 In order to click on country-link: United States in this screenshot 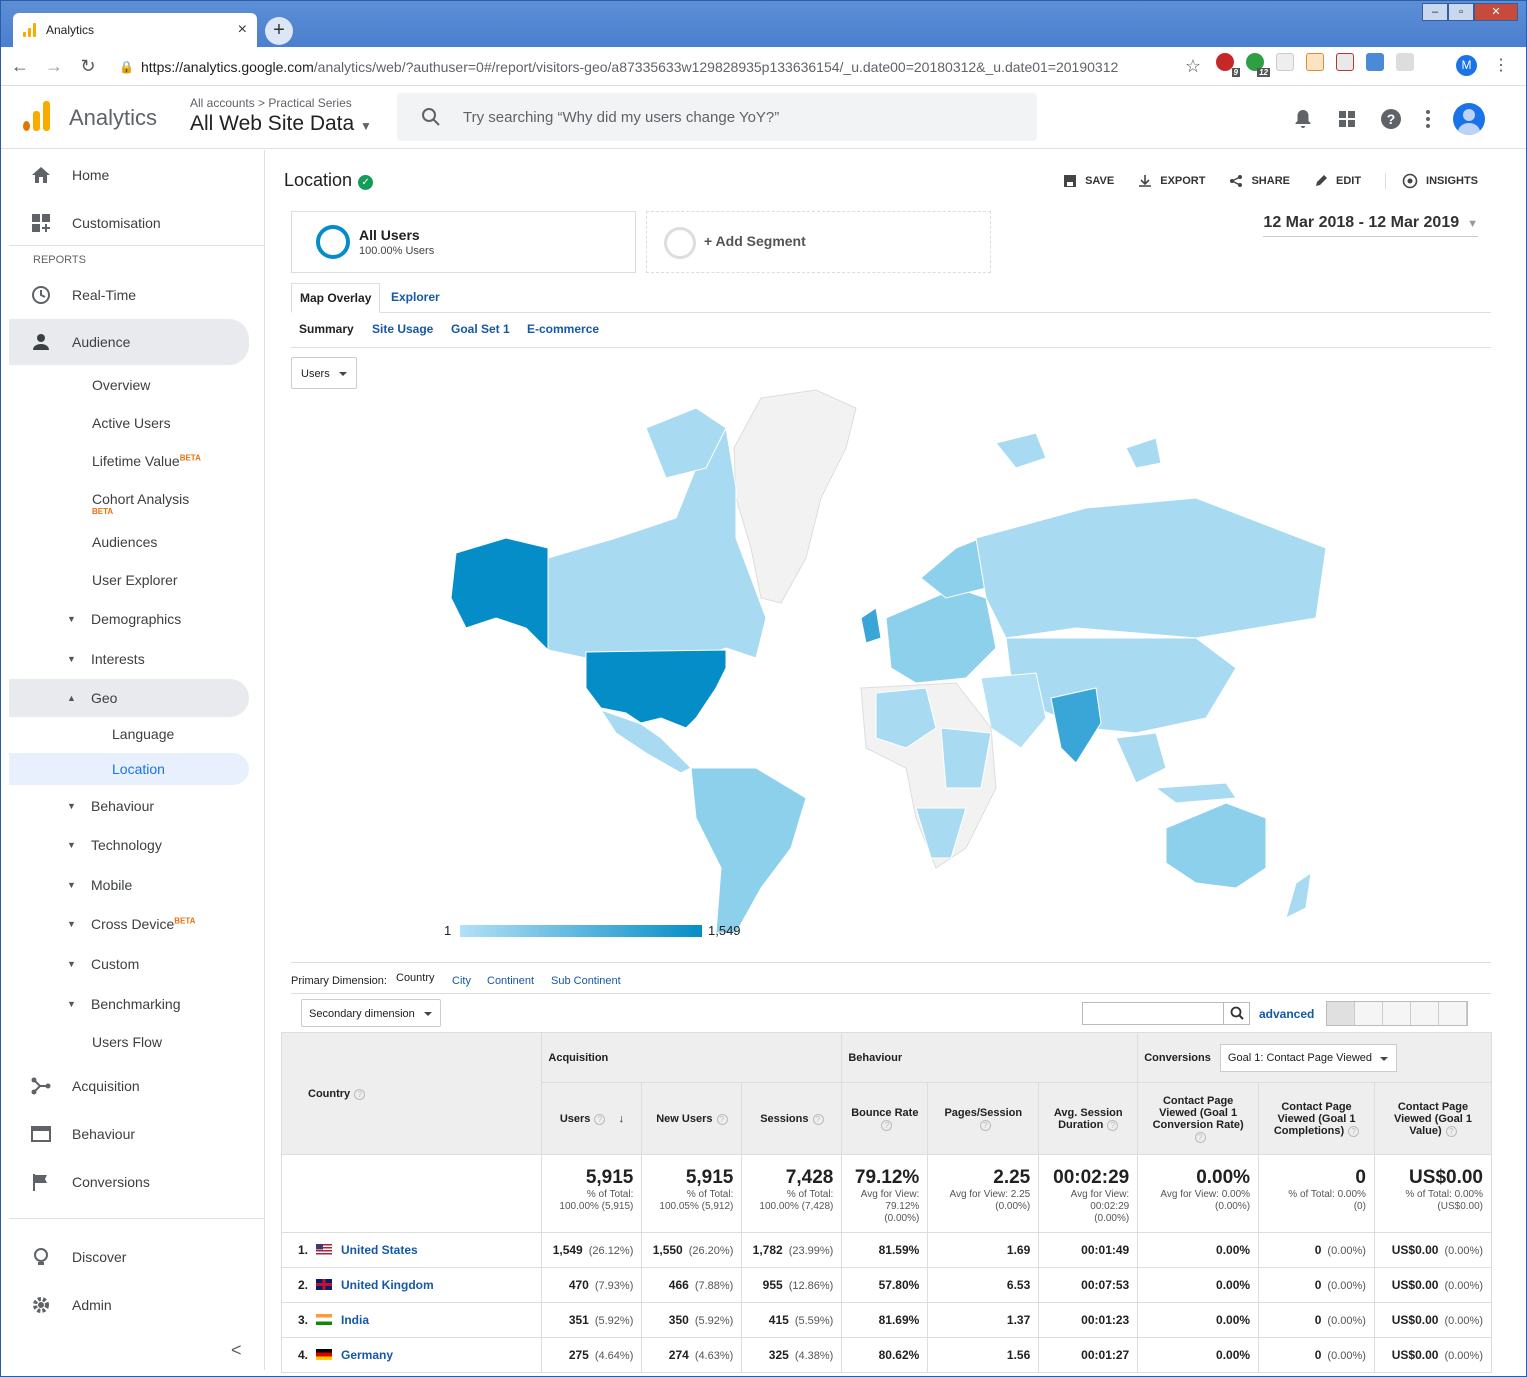, I will do `click(379, 1250)`.